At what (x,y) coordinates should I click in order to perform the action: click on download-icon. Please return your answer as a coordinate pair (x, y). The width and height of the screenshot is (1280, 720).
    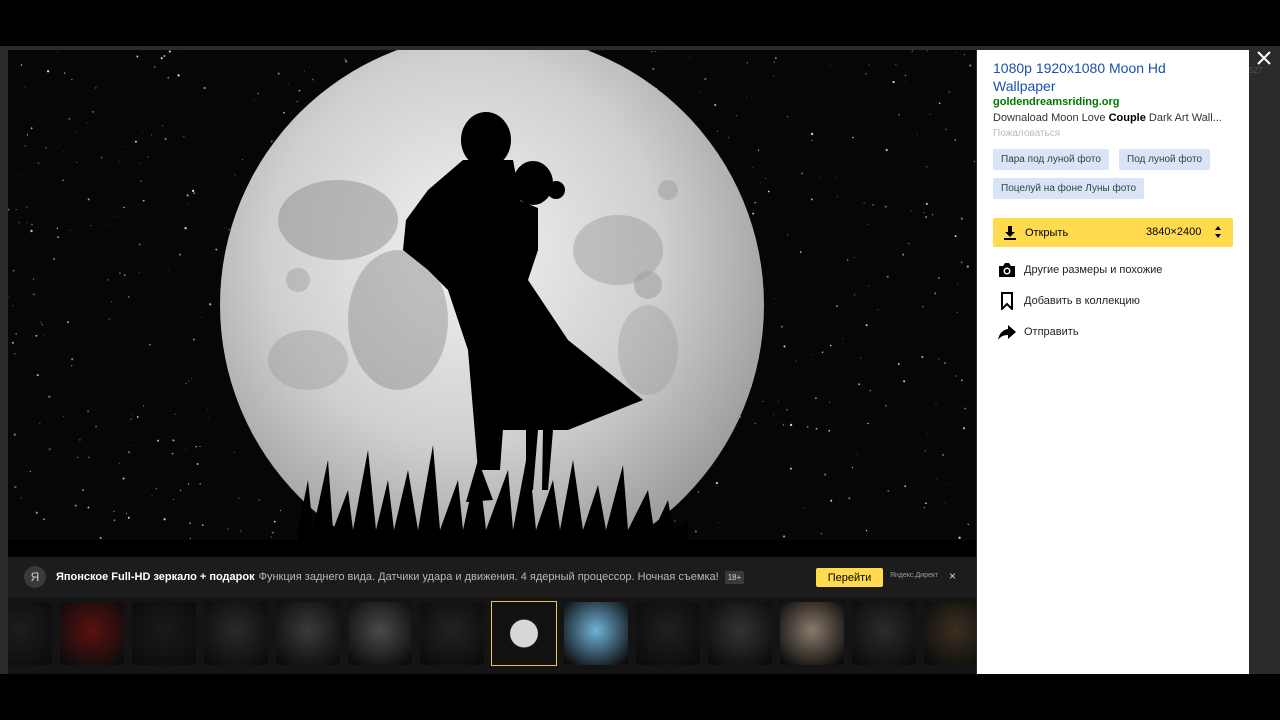
    Looking at the image, I should click on (1010, 232).